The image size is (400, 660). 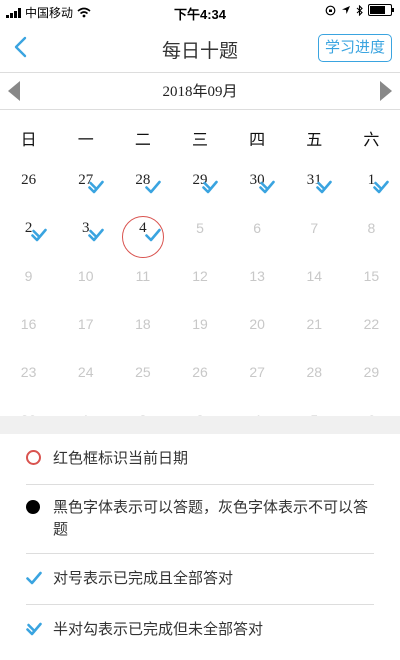 I want to click on day-number: 17, so click(x=85, y=324).